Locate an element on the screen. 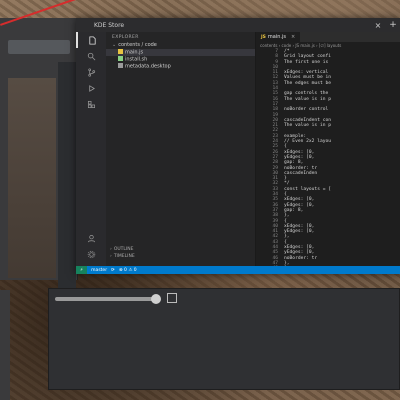  settings-gear-icon is located at coordinates (91, 254).